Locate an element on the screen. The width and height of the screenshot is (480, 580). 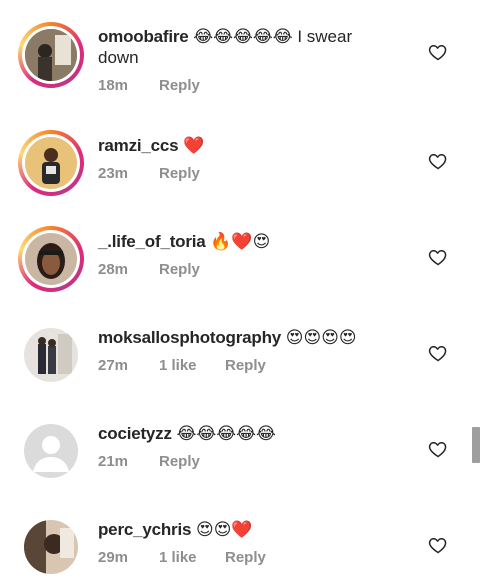
scrollbar-thumb is located at coordinates (476, 445).